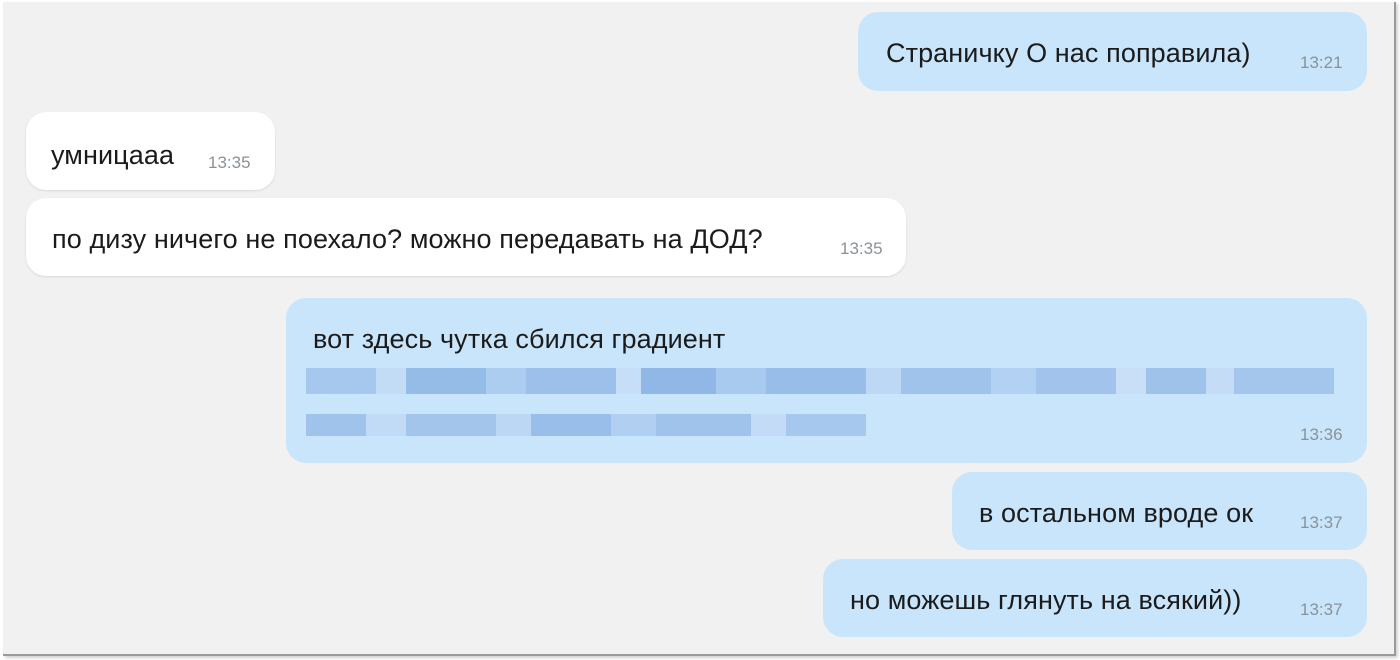 The image size is (1400, 660). I want to click on outgoing-message-bubble: в остальном вроде ок 13:37, so click(1159, 511).